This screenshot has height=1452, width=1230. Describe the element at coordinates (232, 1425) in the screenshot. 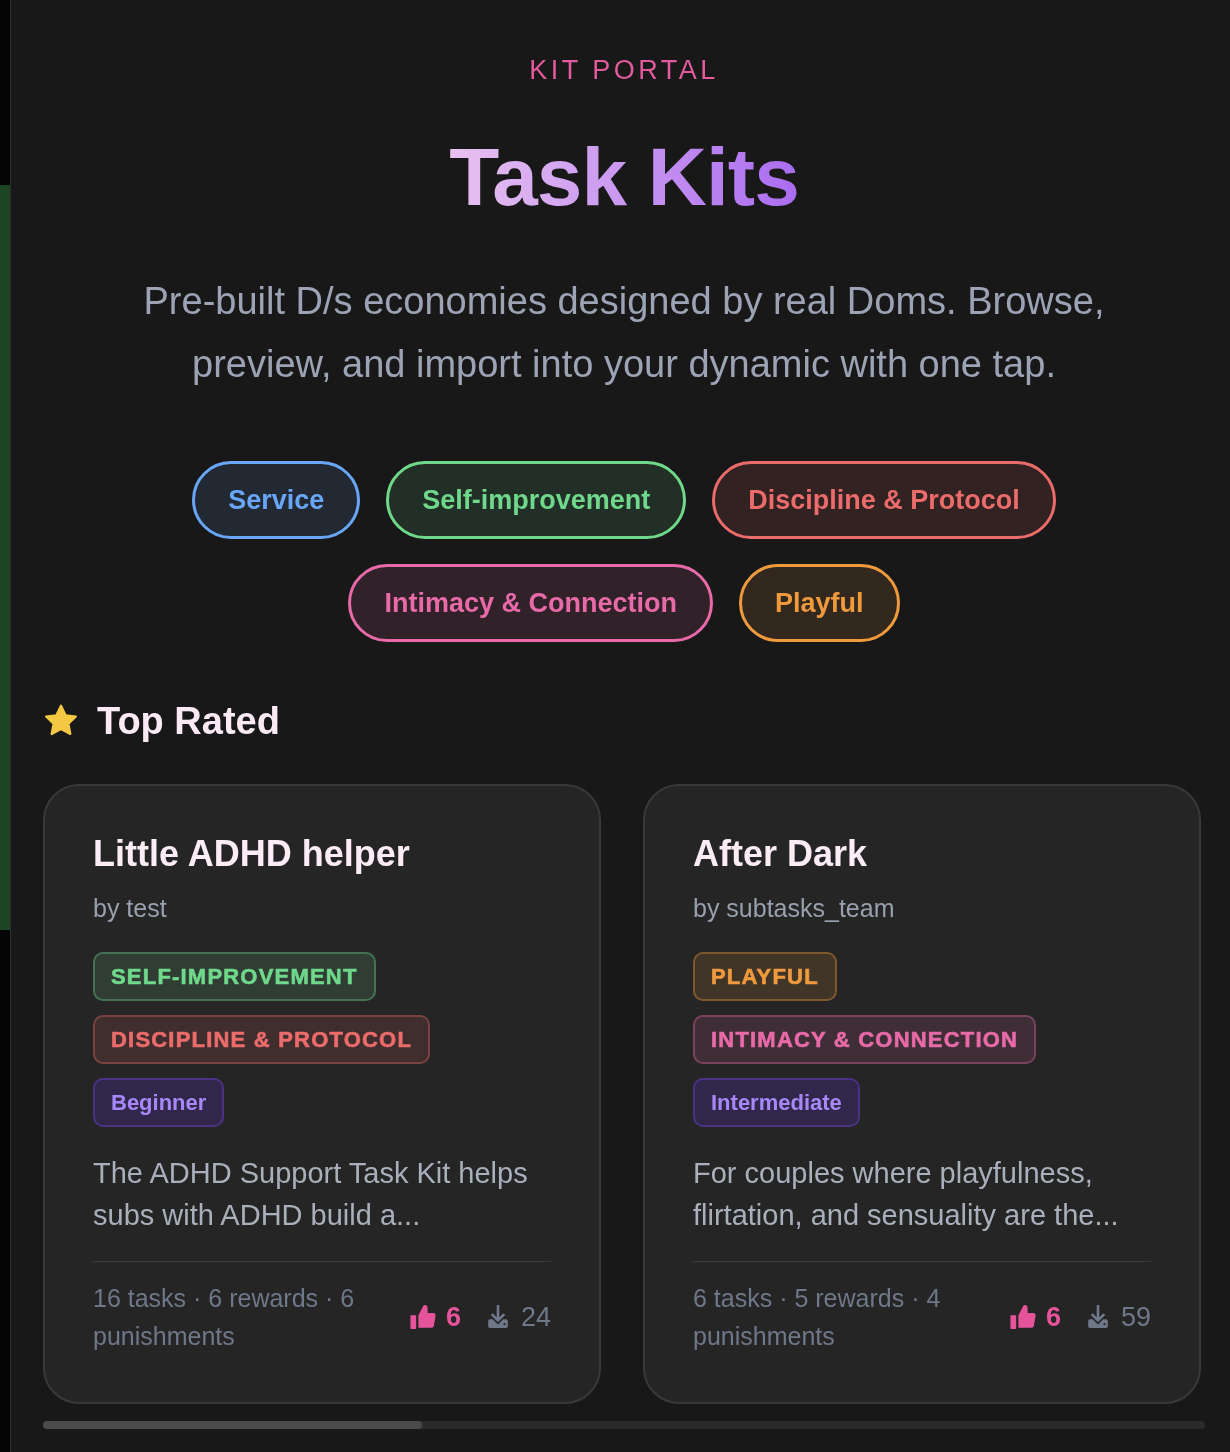

I see `scrollbar-thumb` at that location.